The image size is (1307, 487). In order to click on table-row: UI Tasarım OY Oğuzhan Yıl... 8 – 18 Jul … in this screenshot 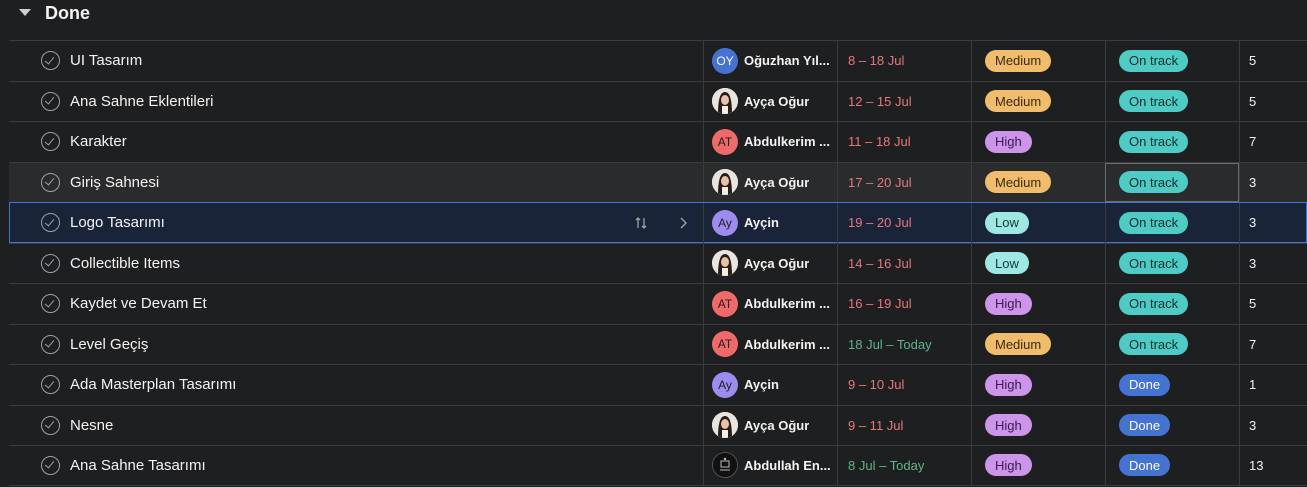, I will do `click(658, 60)`.